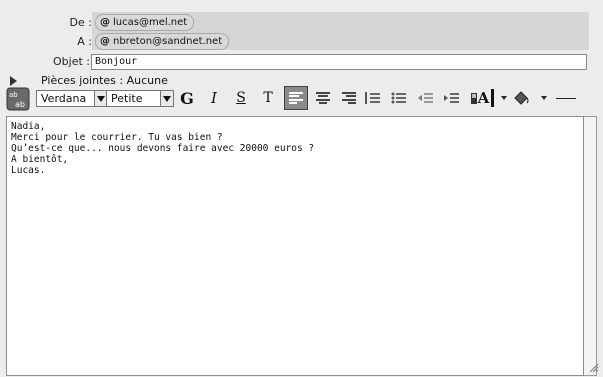 This screenshot has width=603, height=377. I want to click on plain-rich-toggle-button: ab ab, so click(18, 99).